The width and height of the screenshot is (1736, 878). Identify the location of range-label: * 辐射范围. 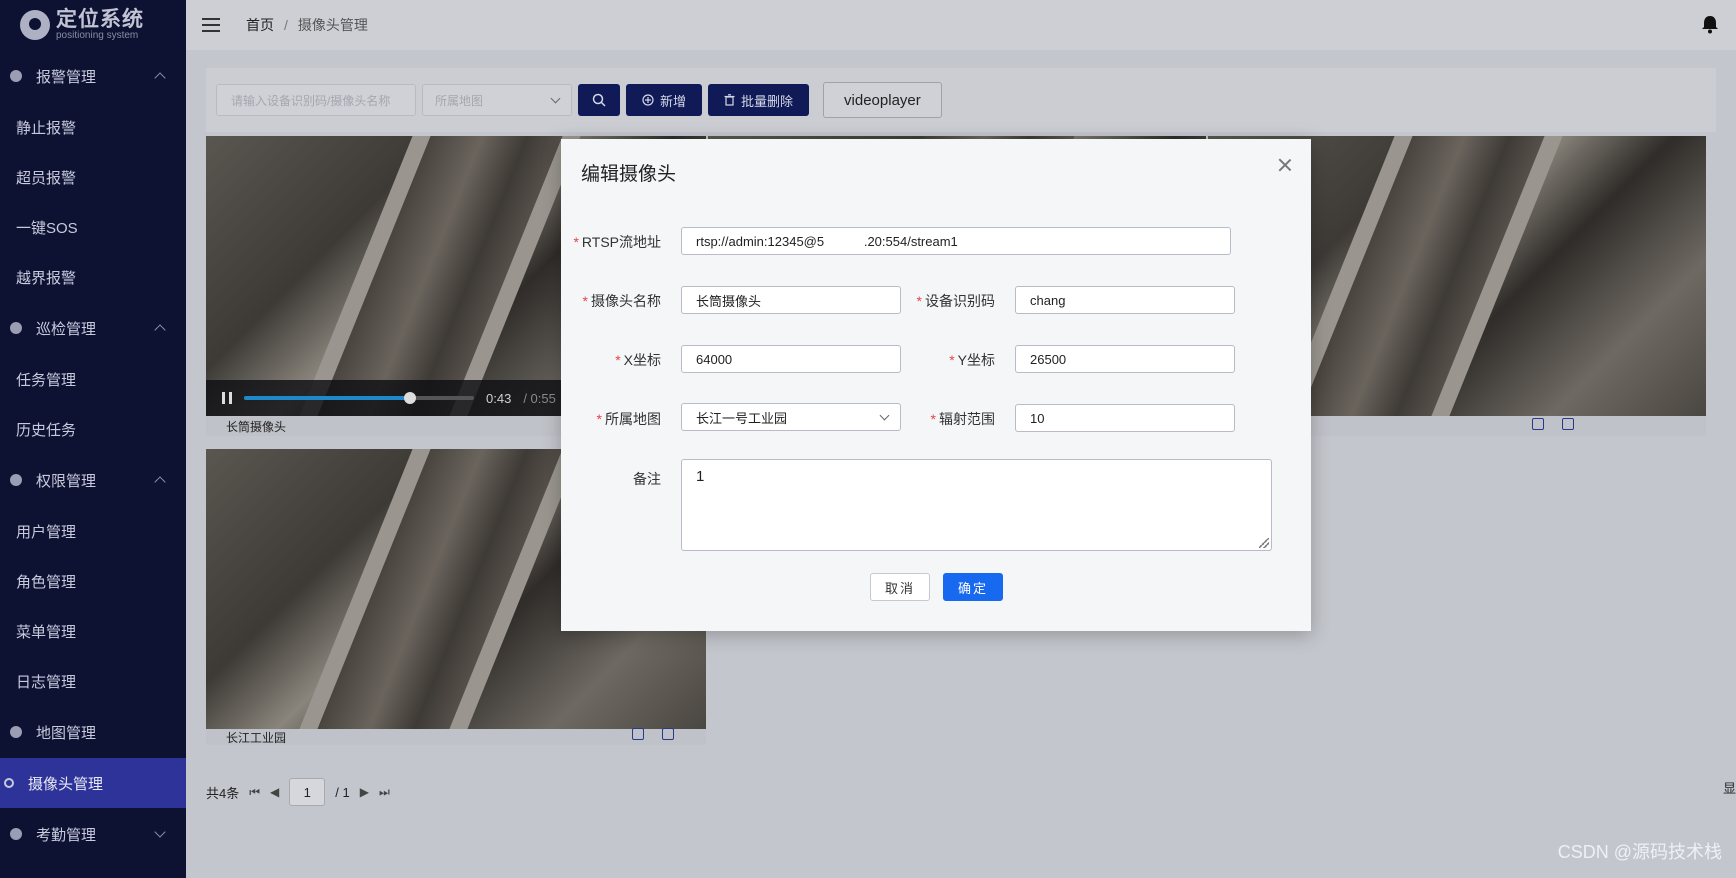
(962, 419).